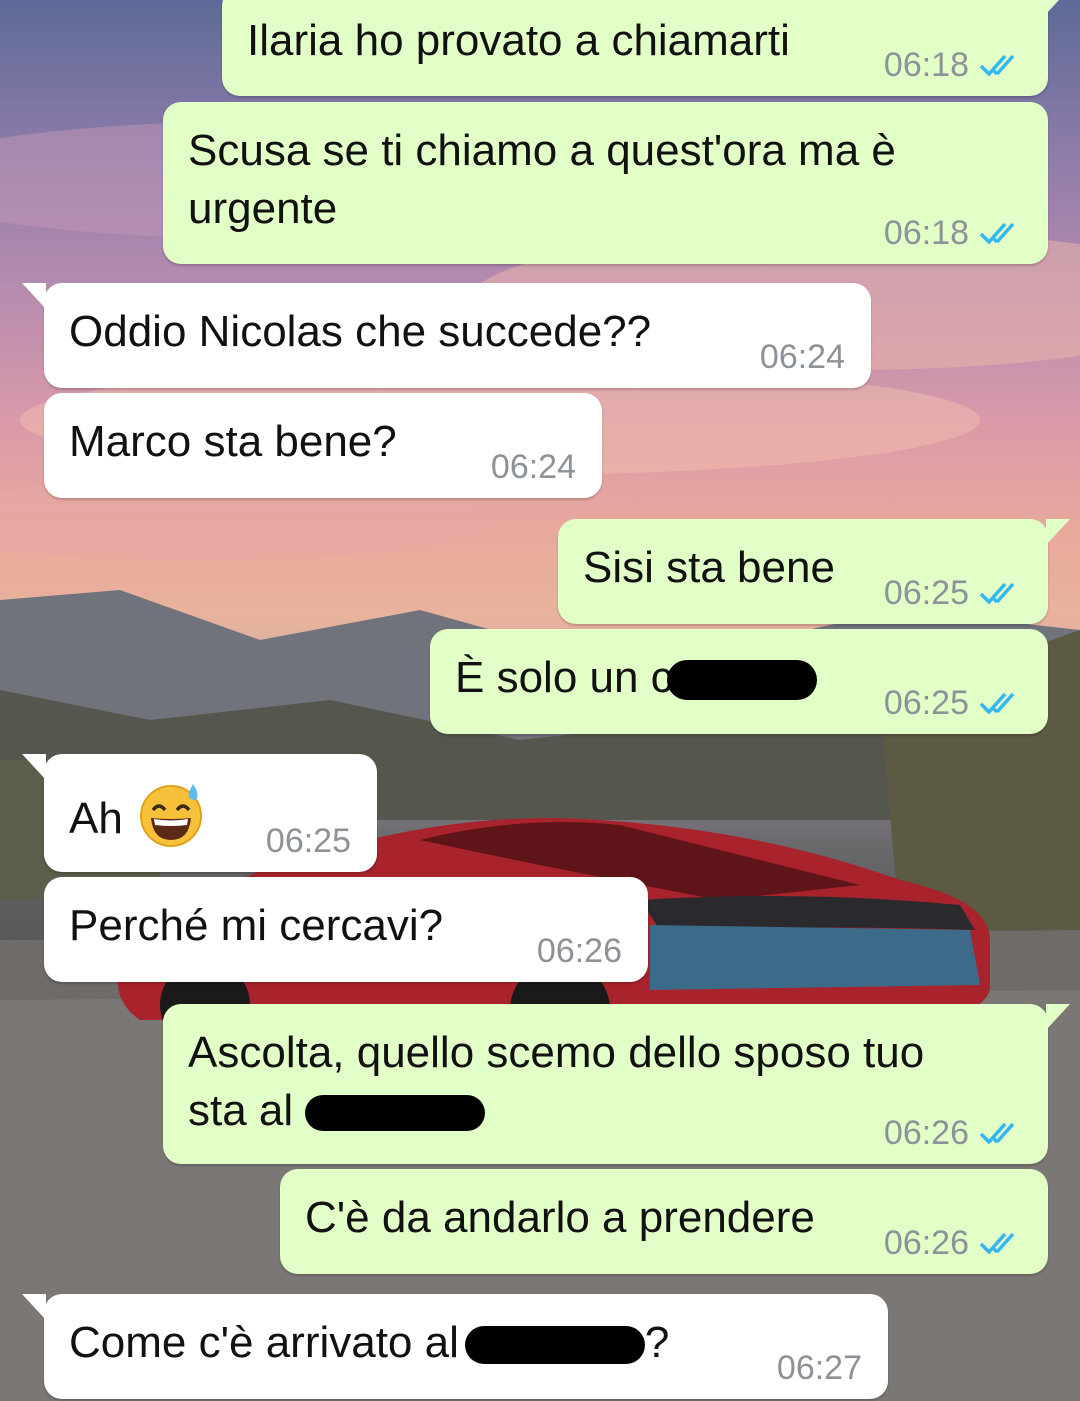 This screenshot has height=1401, width=1080. I want to click on message-text-line2: sta al, so click(241, 1110).